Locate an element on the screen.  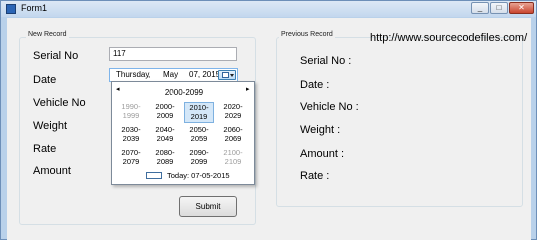
calendar-cell-start: 1990- is located at coordinates (131, 106).